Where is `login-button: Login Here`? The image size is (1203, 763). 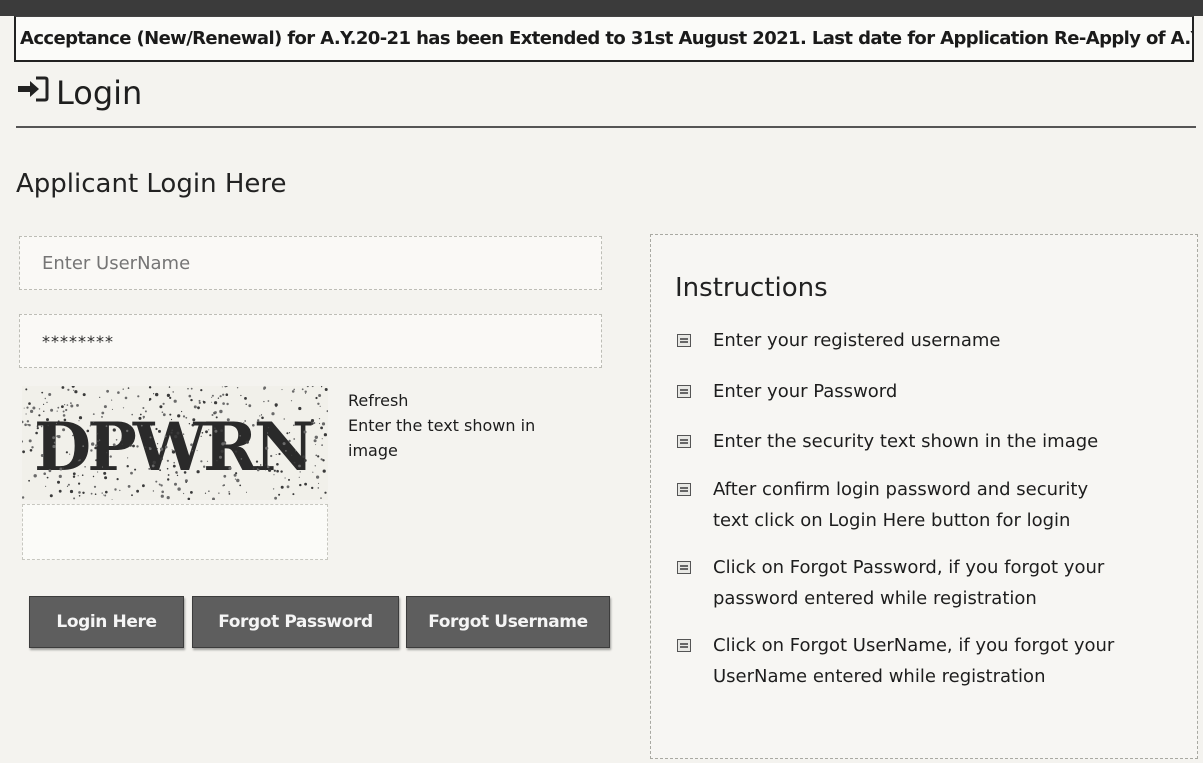 login-button: Login Here is located at coordinates (106, 622).